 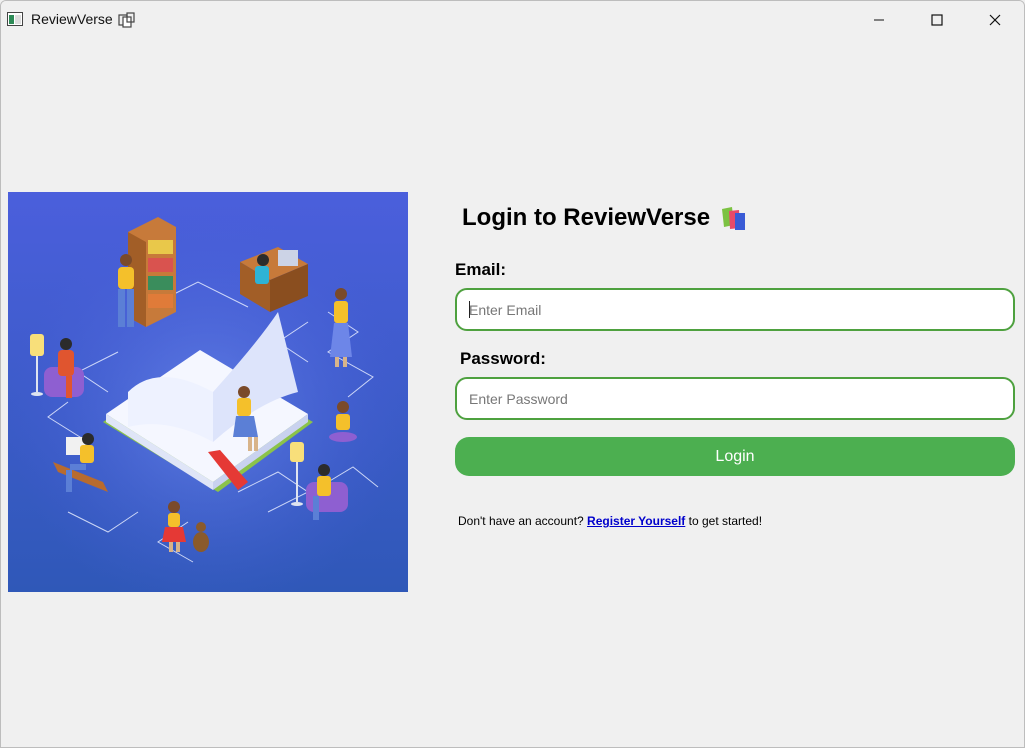 I want to click on maximize-button, so click(x=937, y=20).